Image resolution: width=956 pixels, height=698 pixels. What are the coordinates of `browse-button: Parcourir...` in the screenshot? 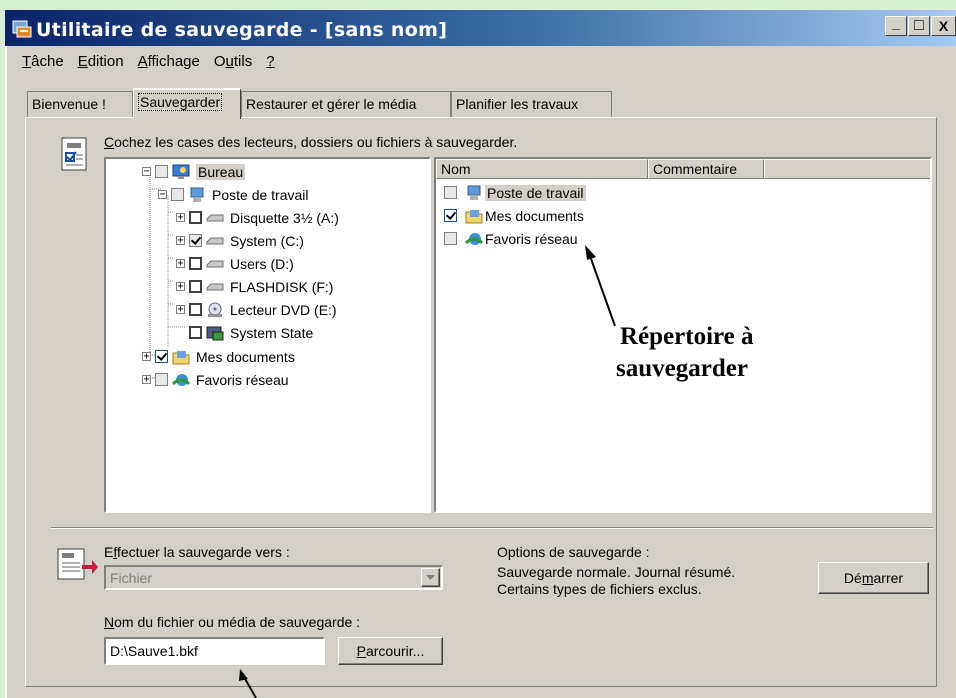 It's located at (390, 651).